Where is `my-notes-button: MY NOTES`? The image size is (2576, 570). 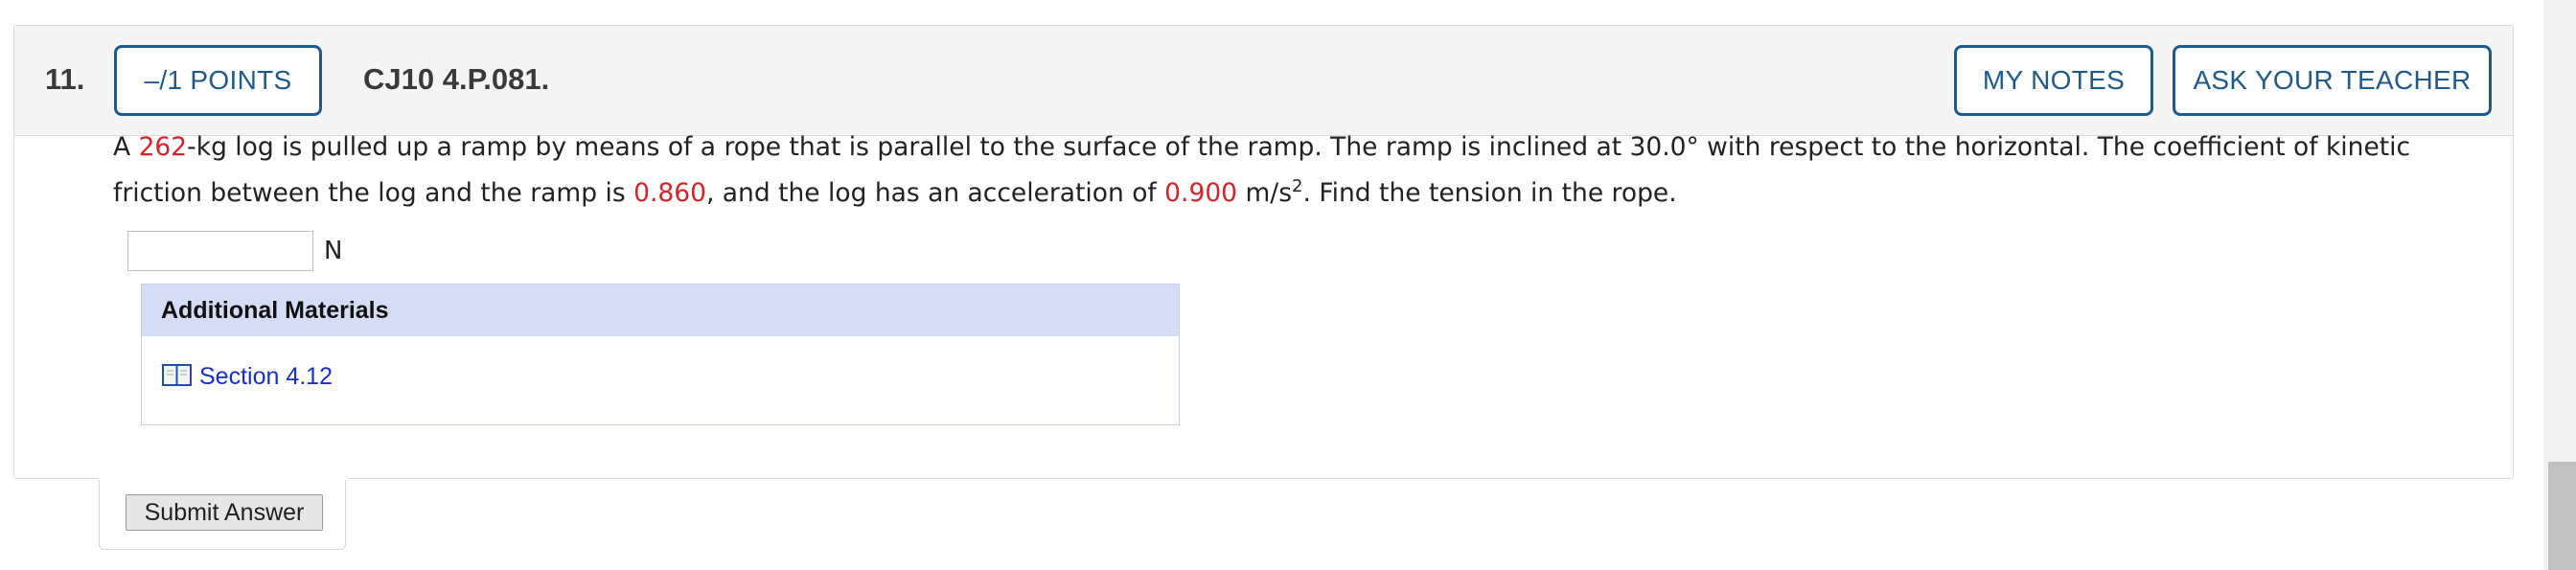
my-notes-button: MY NOTES is located at coordinates (2053, 80).